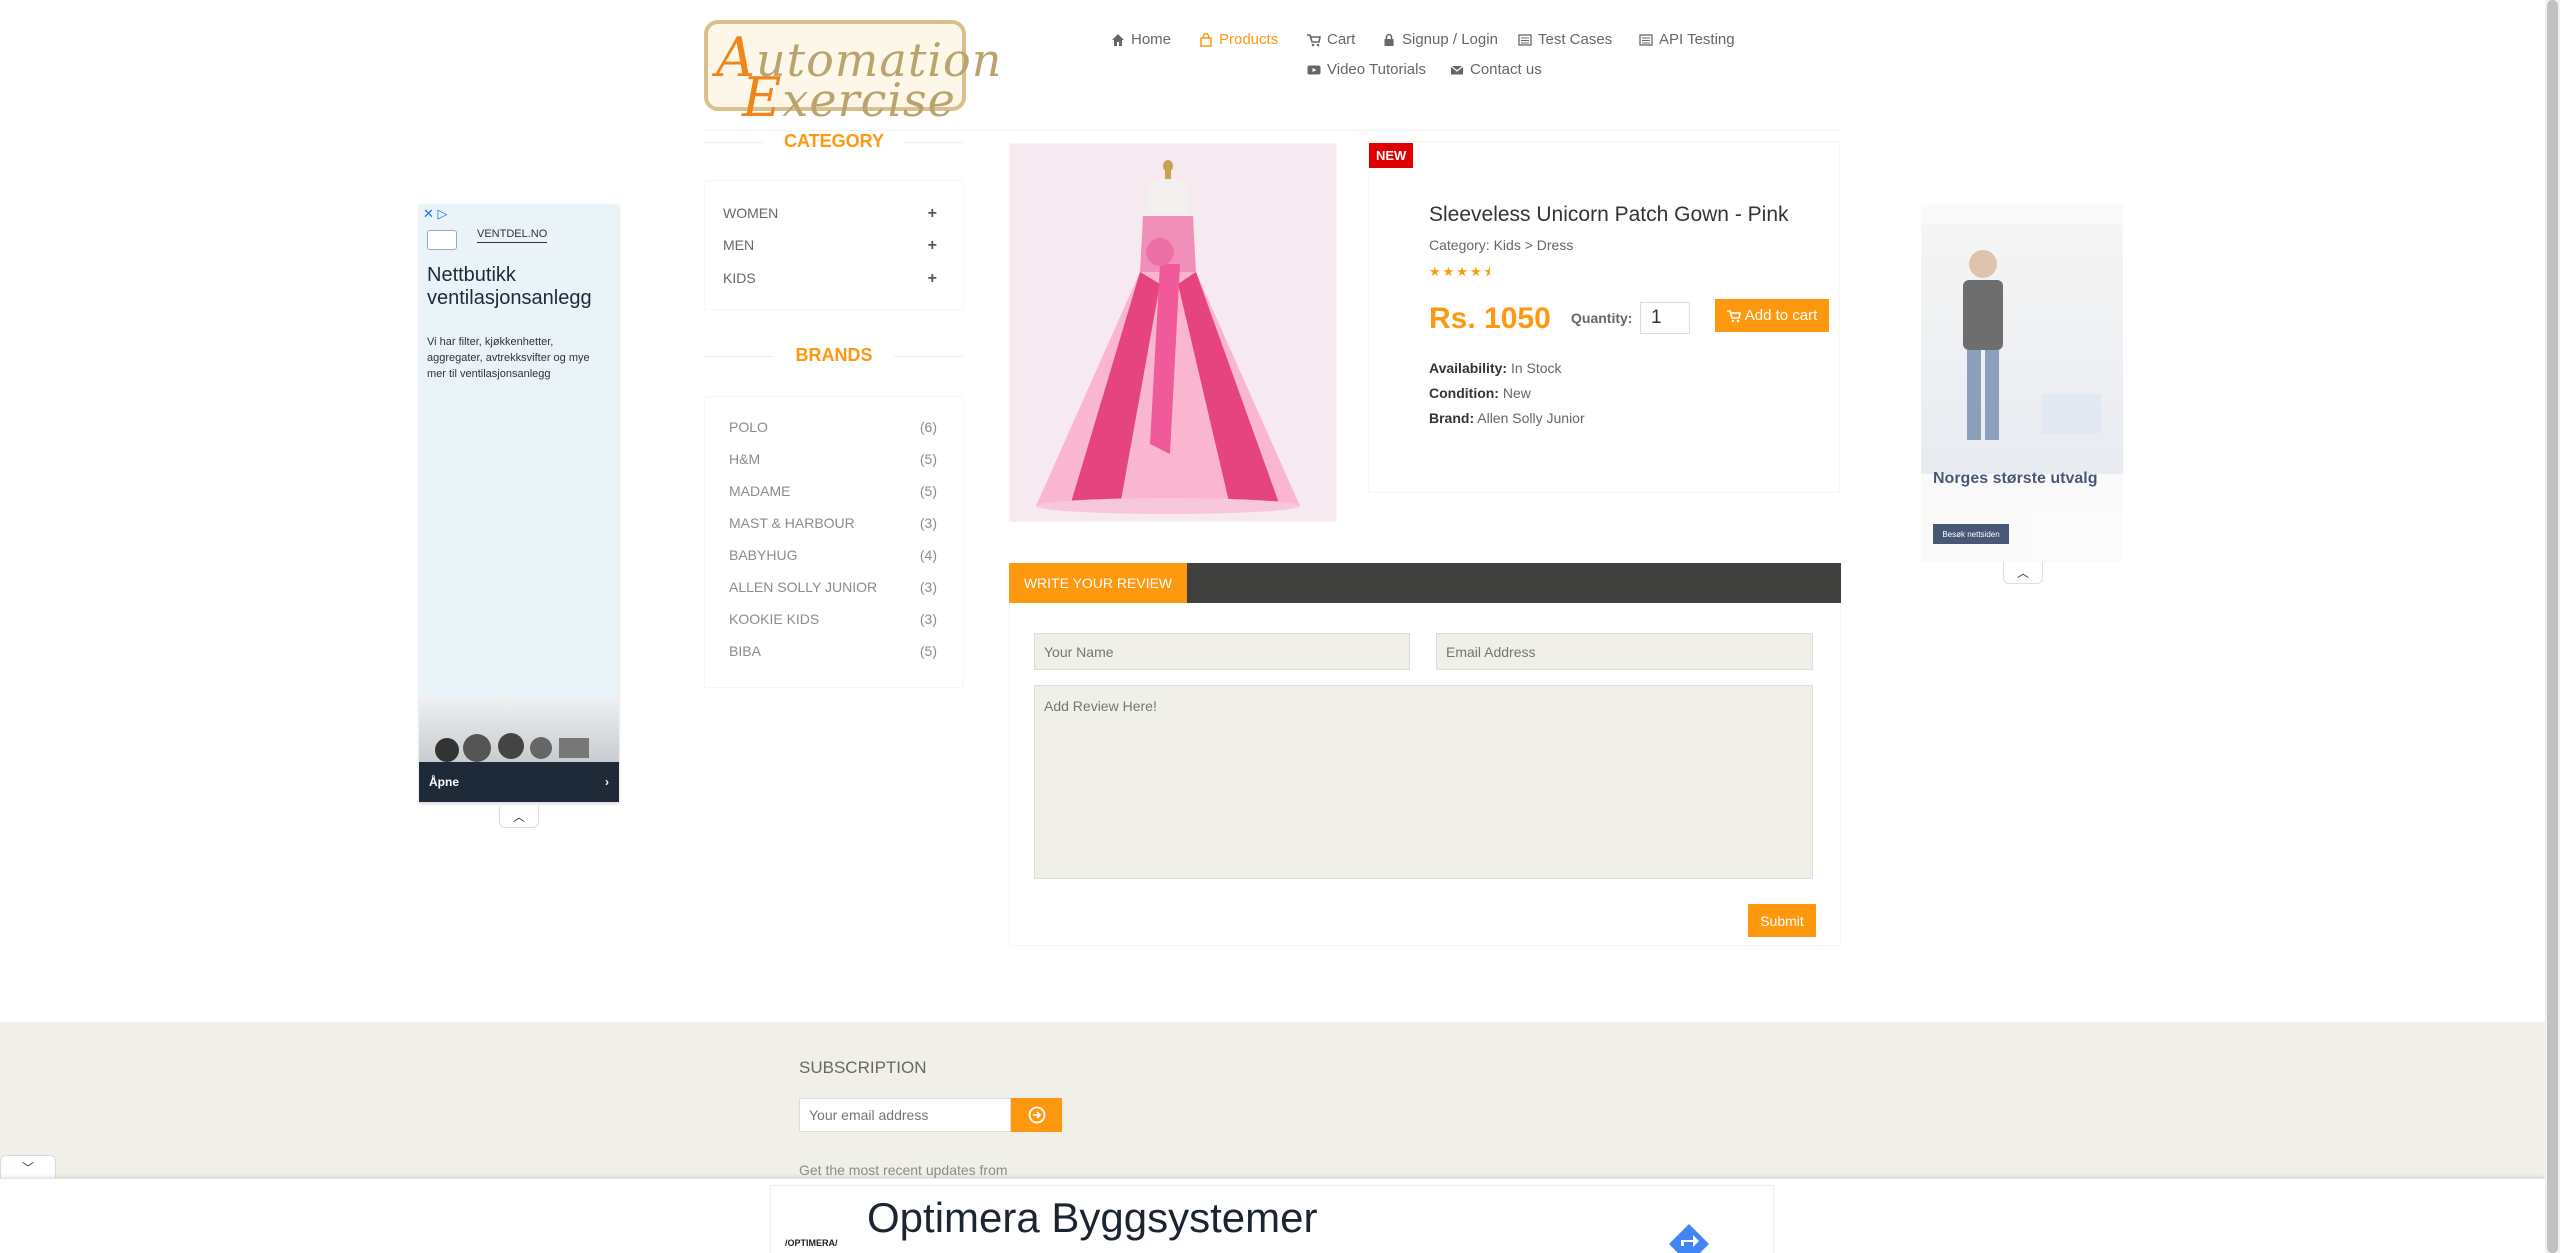 This screenshot has height=1253, width=2560. What do you see at coordinates (1782, 920) in the screenshot?
I see `submit-review-button: Submit` at bounding box center [1782, 920].